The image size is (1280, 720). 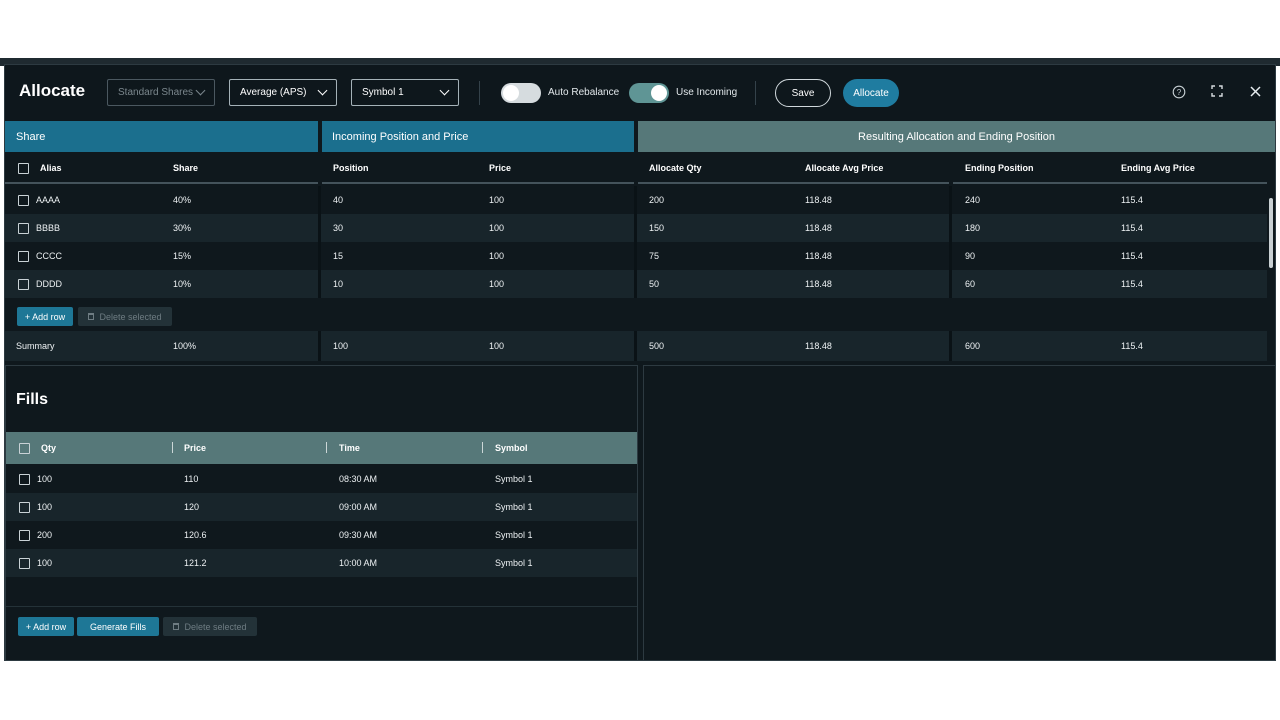 I want to click on use-incoming-label: Use Incoming, so click(x=707, y=92).